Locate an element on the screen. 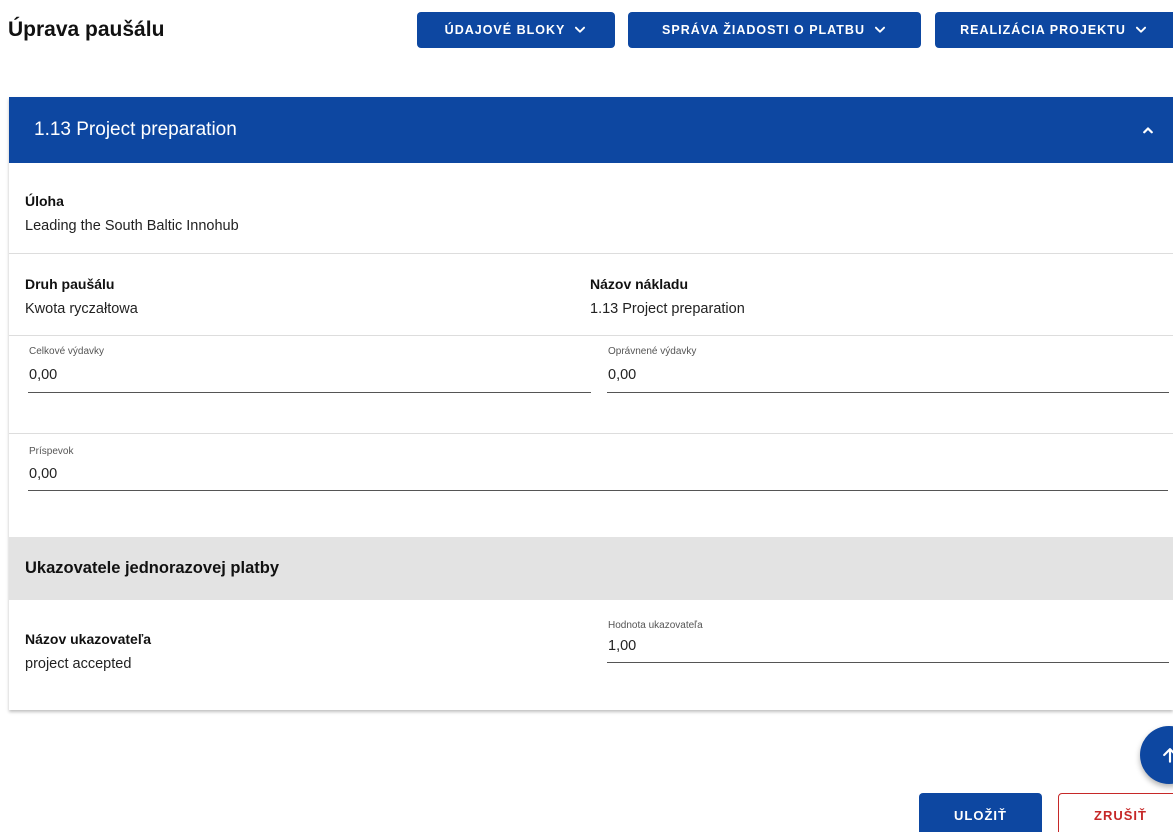  eligible-expenses-value: 0,00 is located at coordinates (622, 375).